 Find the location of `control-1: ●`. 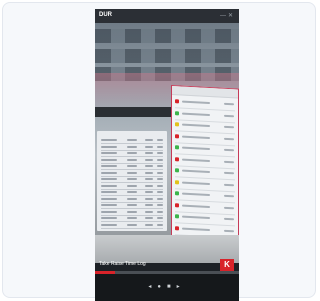

control-1: ● is located at coordinates (162, 287).